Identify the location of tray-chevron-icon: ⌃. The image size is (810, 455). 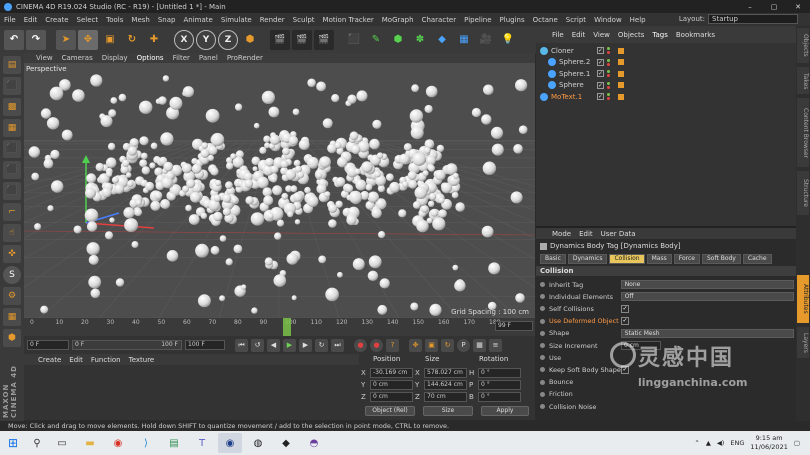
(696, 443).